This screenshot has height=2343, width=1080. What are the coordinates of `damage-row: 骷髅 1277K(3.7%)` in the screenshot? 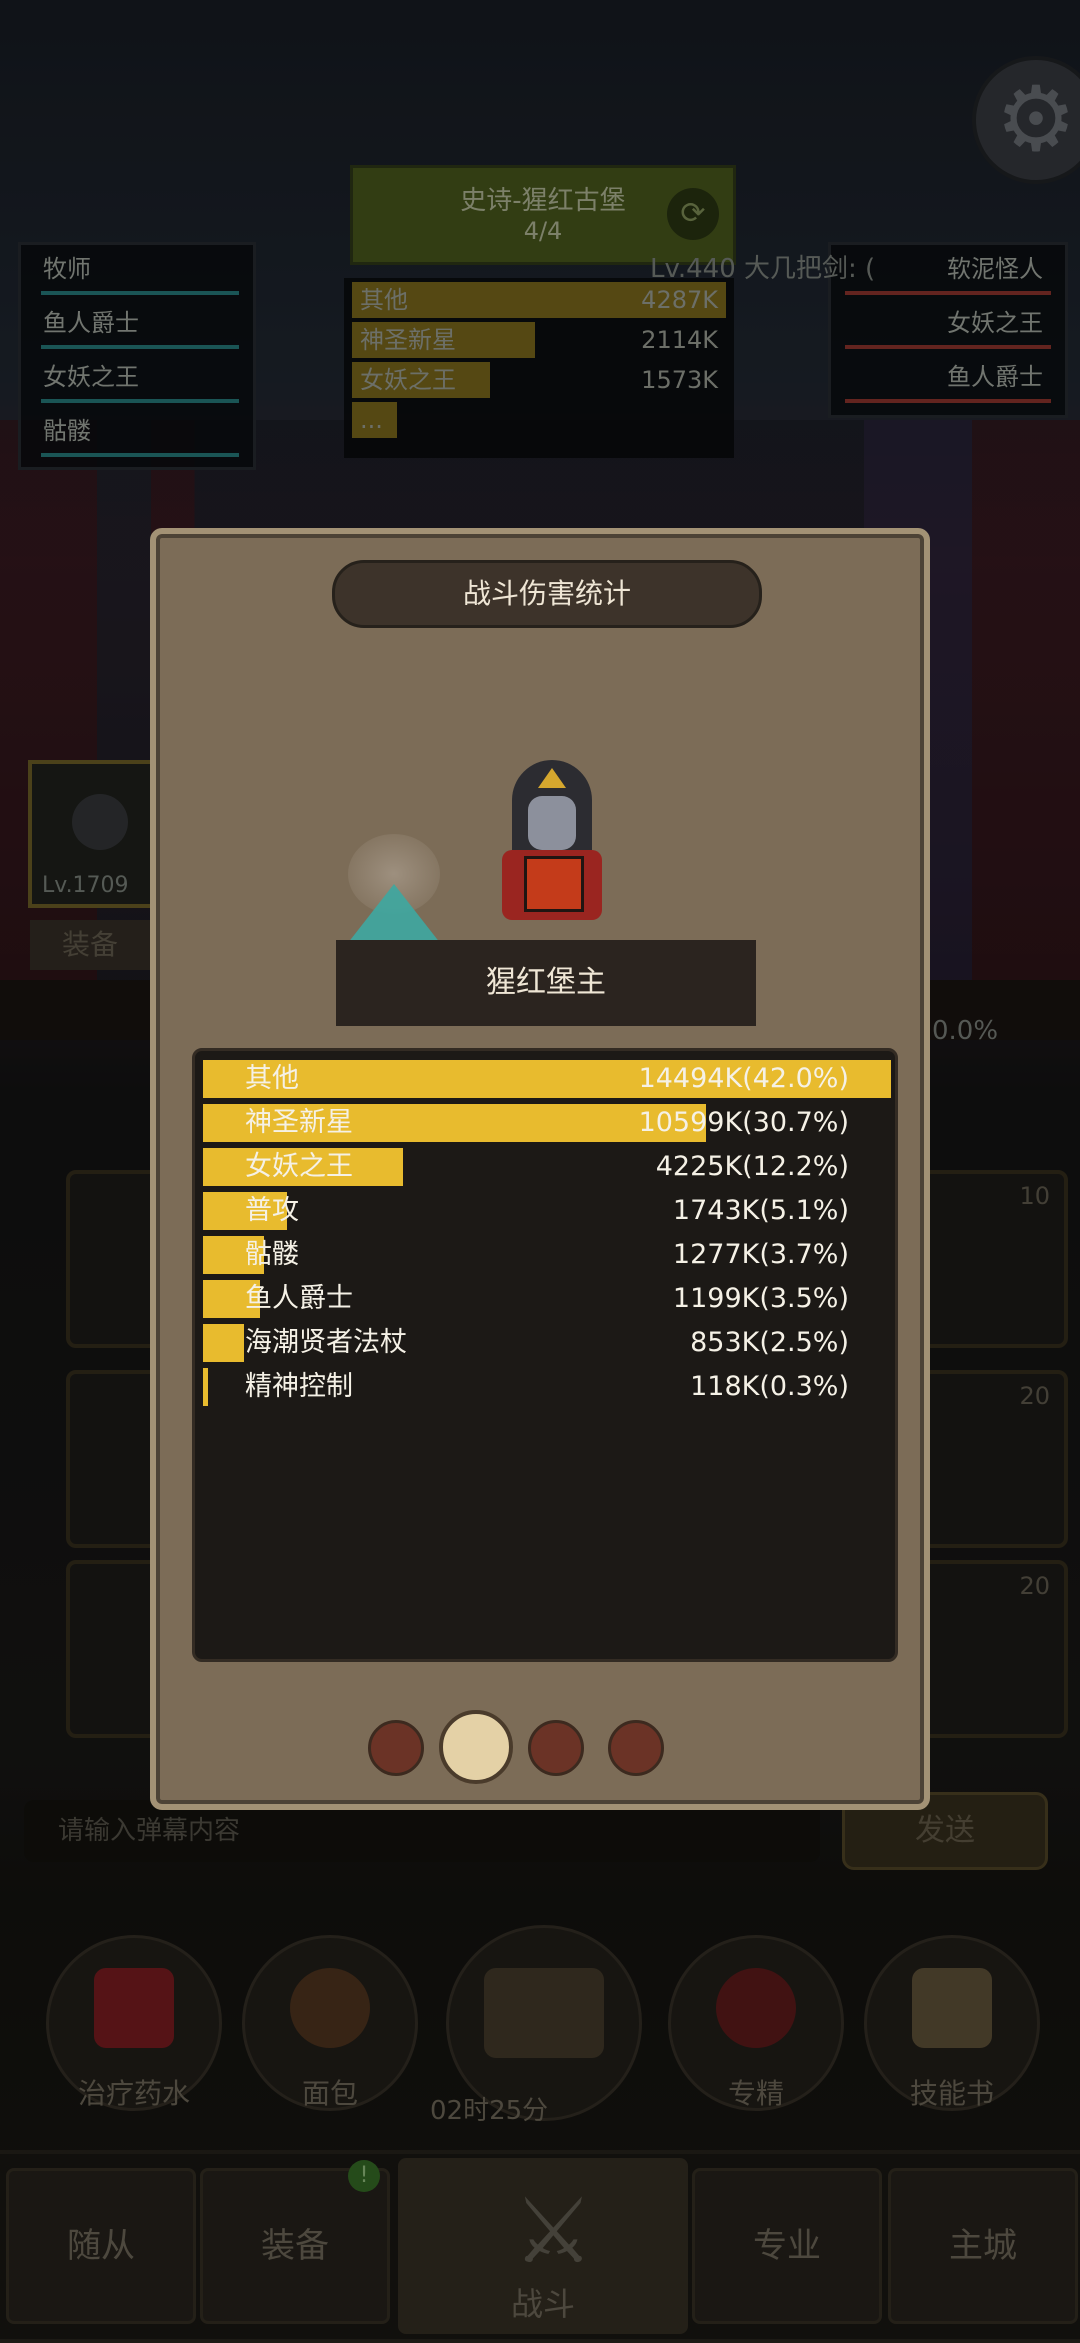 It's located at (545, 1255).